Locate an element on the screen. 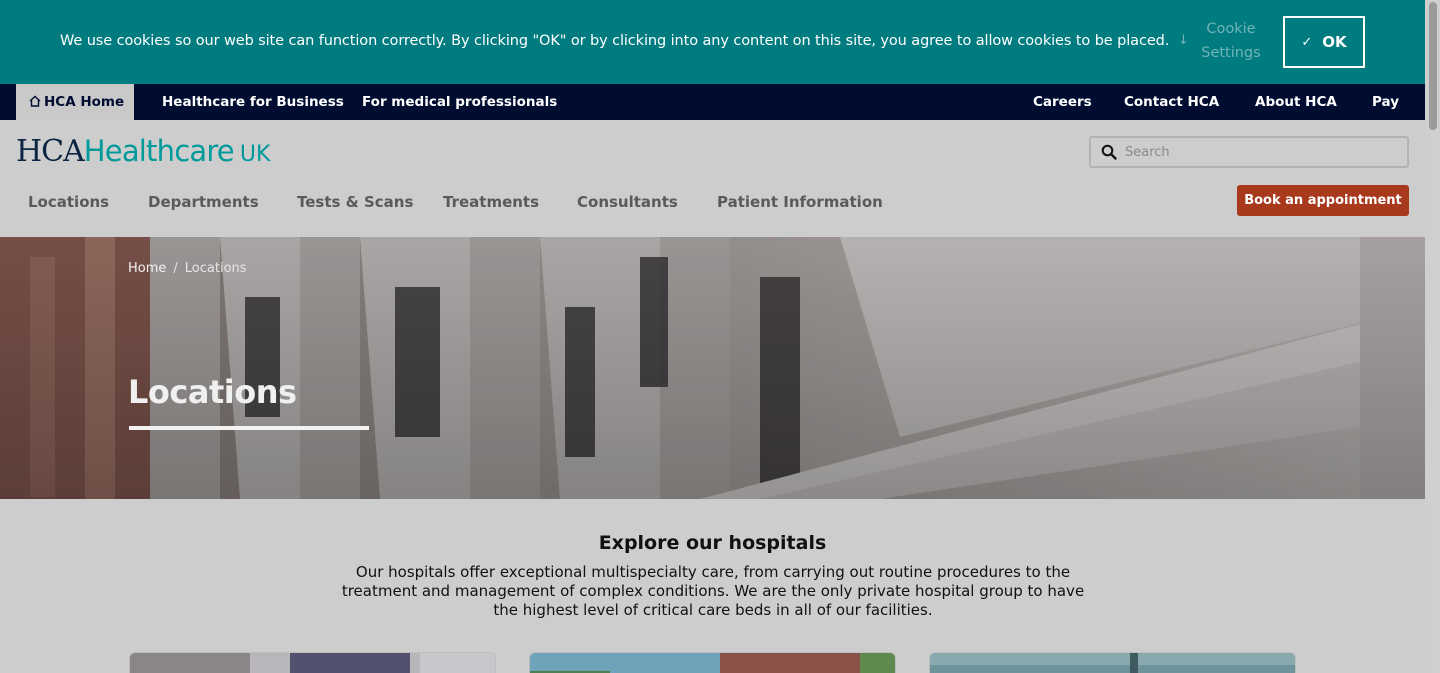  cookie-settings-button: ↓ Cookie Settings is located at coordinates (1221, 41).